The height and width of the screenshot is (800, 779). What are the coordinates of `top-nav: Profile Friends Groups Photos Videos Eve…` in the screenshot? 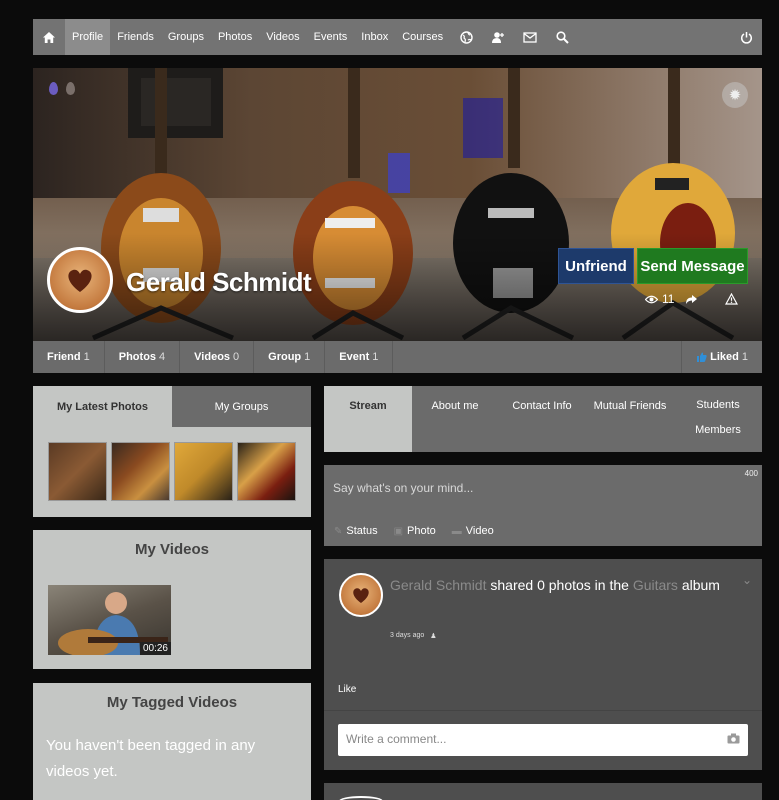 It's located at (397, 37).